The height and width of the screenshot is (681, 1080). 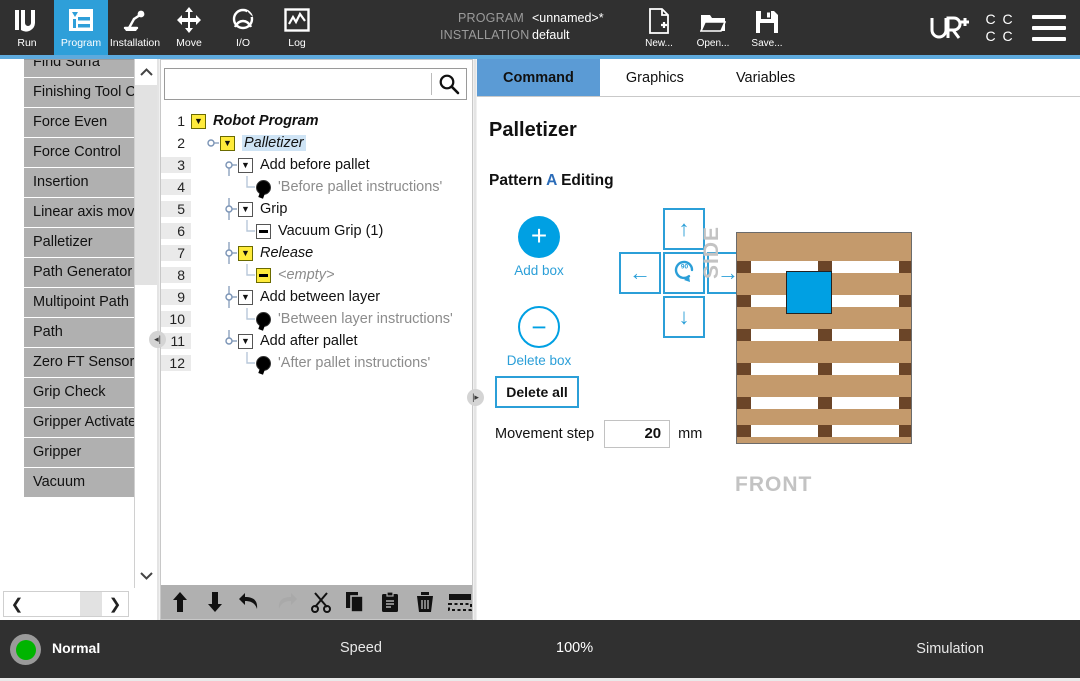 What do you see at coordinates (215, 602) in the screenshot?
I see `move-down-icon` at bounding box center [215, 602].